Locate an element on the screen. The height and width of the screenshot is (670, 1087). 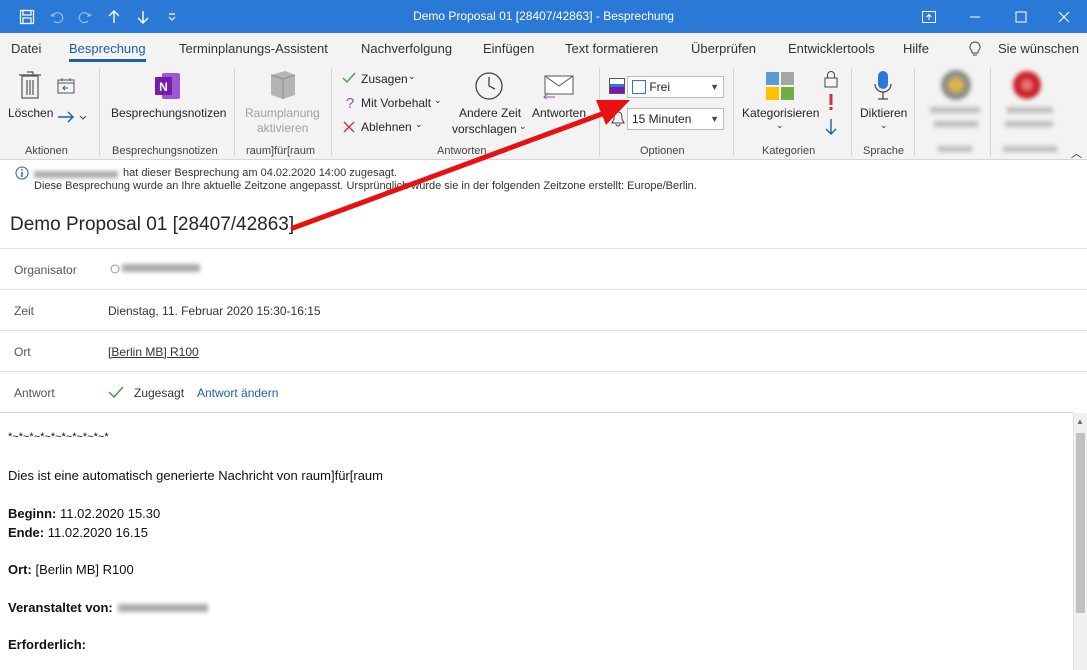
lightbulb-icon is located at coordinates (975, 50).